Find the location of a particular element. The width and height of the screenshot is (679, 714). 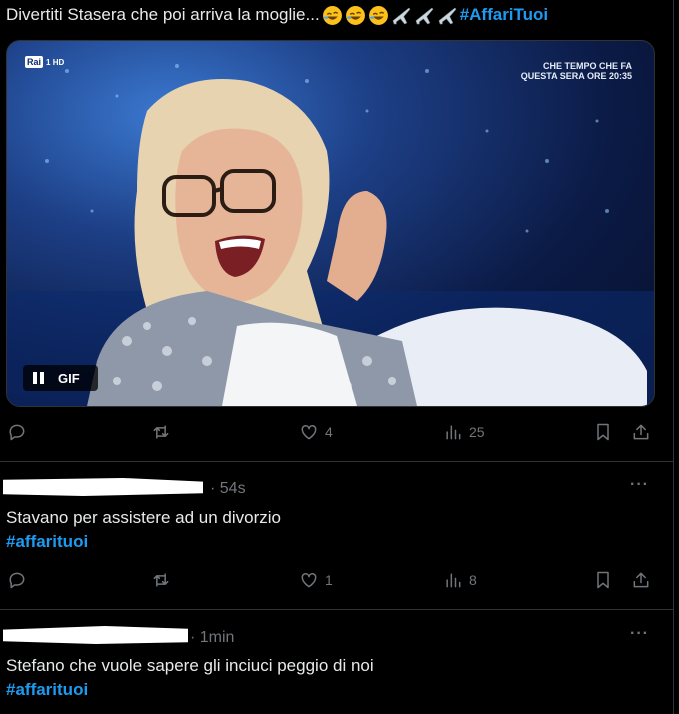

views-button: 8 is located at coordinates (460, 580).